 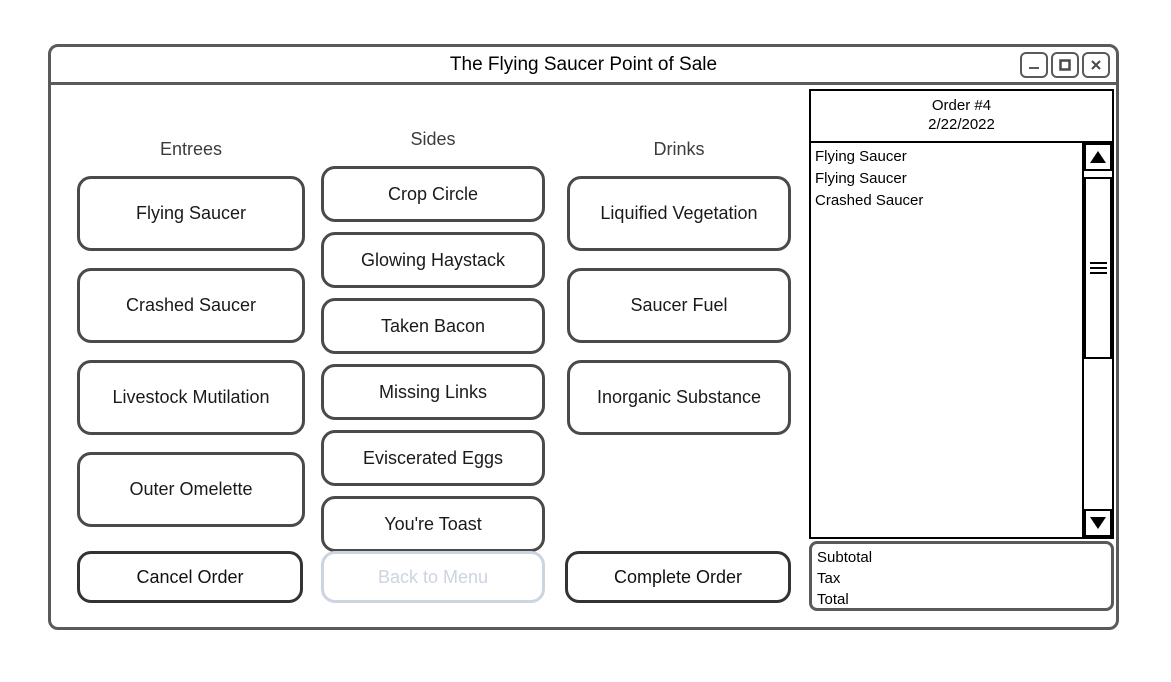 I want to click on menu-item-inorganic-substance: Inorganic Substance, so click(x=679, y=397).